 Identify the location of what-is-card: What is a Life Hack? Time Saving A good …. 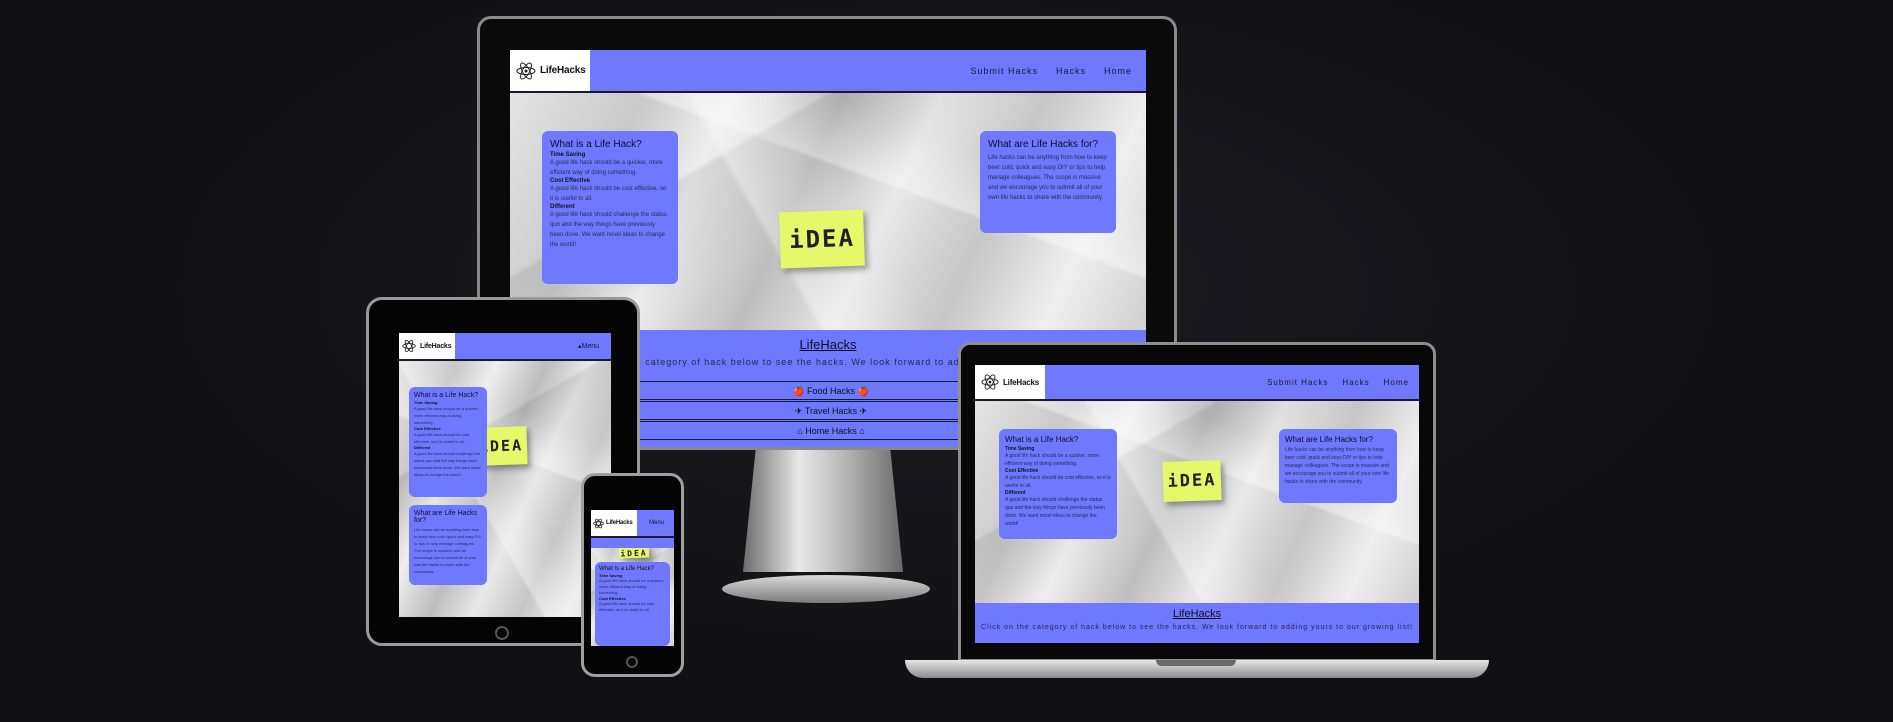
(610, 207).